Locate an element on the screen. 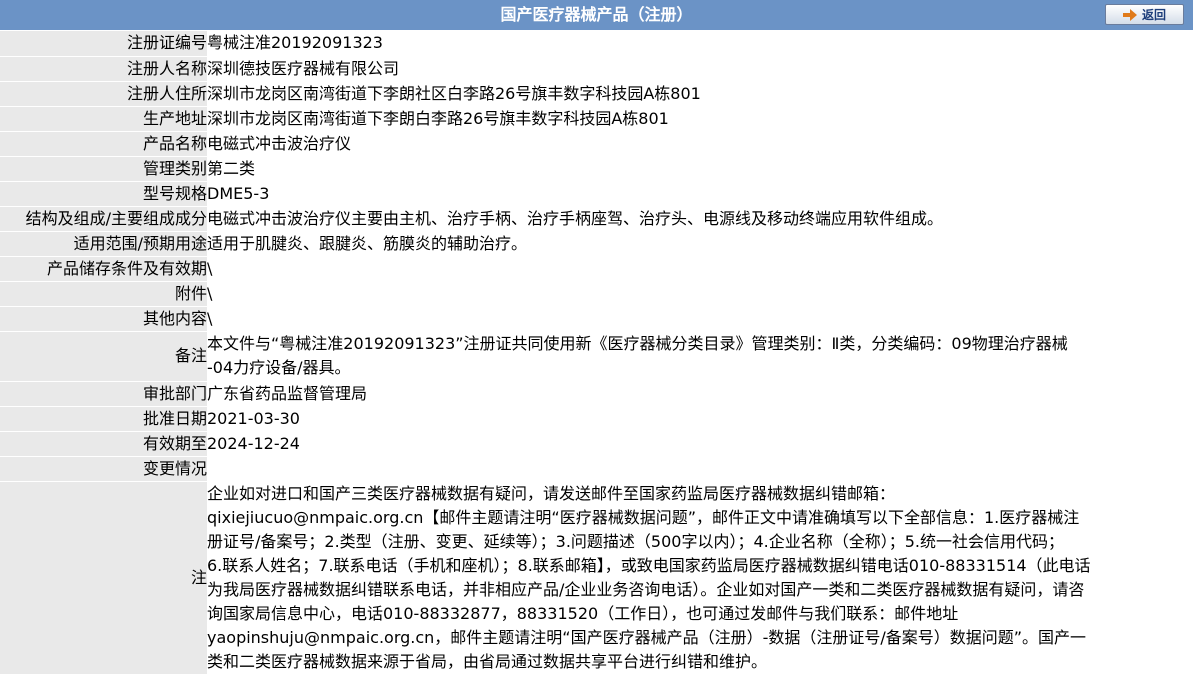 The width and height of the screenshot is (1193, 680). label-valid-until: 有效期至 is located at coordinates (103, 444).